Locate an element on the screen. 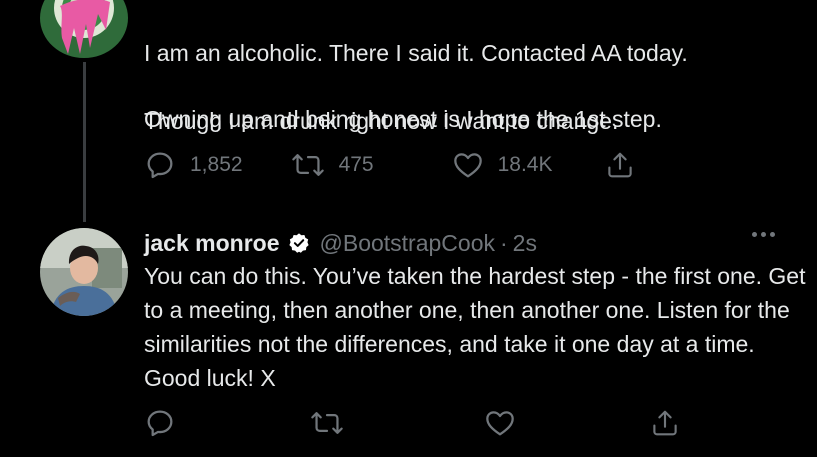 The height and width of the screenshot is (457, 817). reply-button: 1,852 is located at coordinates (193, 165).